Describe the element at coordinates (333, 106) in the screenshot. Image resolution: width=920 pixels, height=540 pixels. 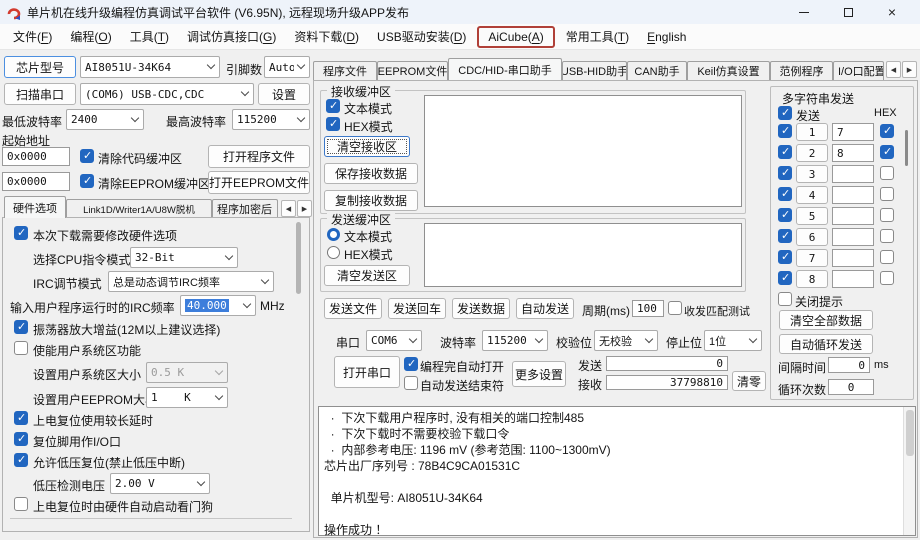
I see `recv-text-mode-checkbox` at that location.